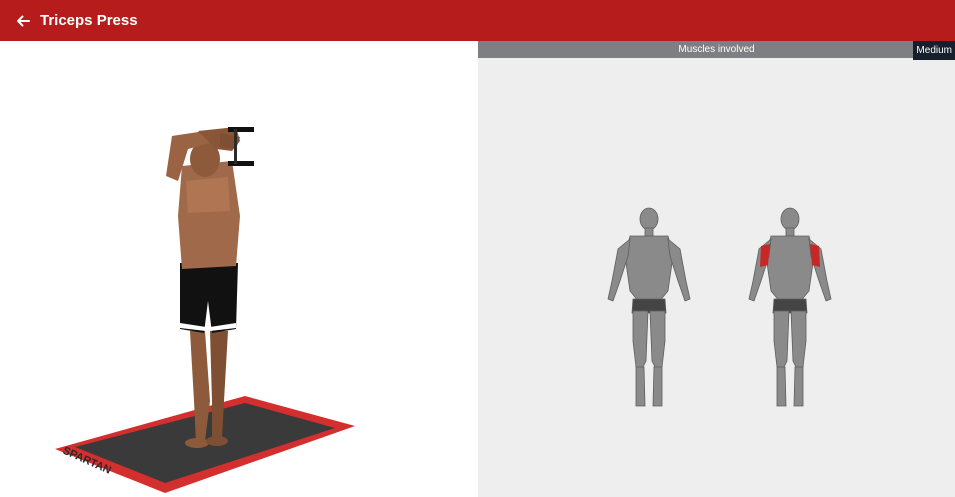 The height and width of the screenshot is (497, 955). Describe the element at coordinates (649, 307) in the screenshot. I see `body-front-view` at that location.